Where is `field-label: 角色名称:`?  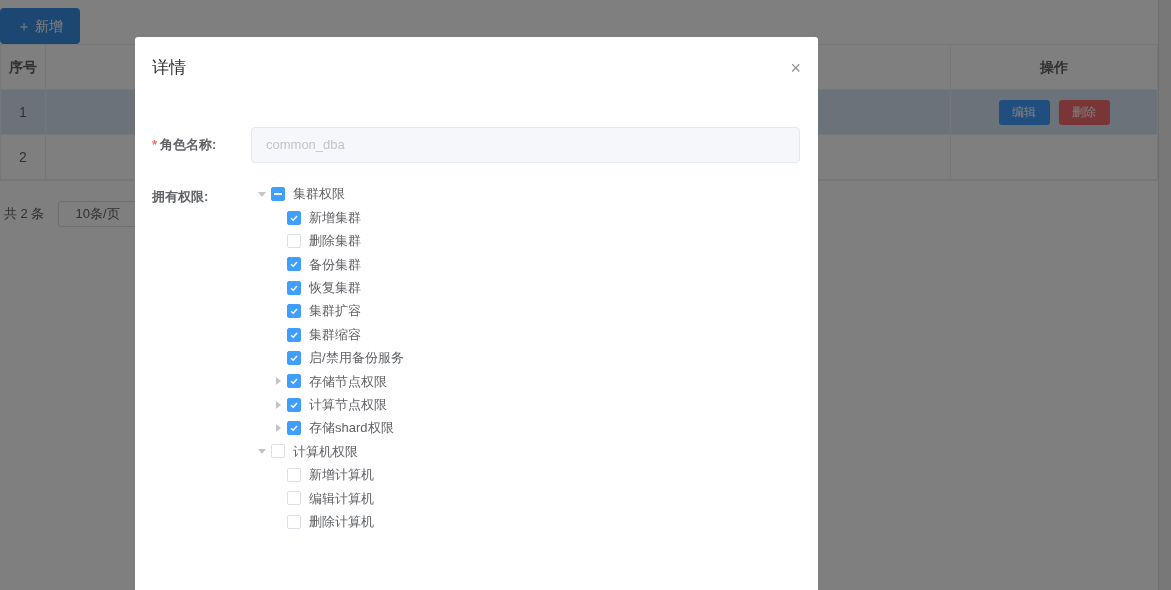
field-label: 角色名称: is located at coordinates (188, 144).